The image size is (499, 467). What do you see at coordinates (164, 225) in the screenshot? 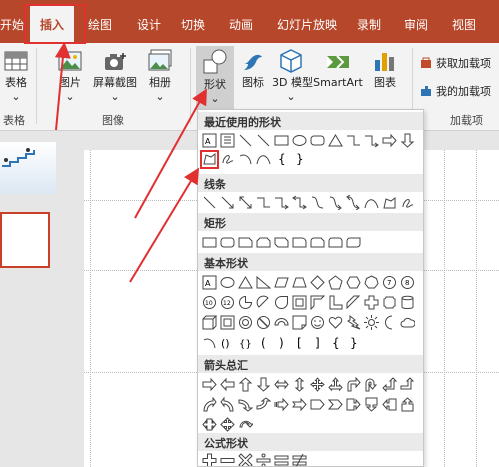
I see `arrow-to-freeform-shape` at bounding box center [164, 225].